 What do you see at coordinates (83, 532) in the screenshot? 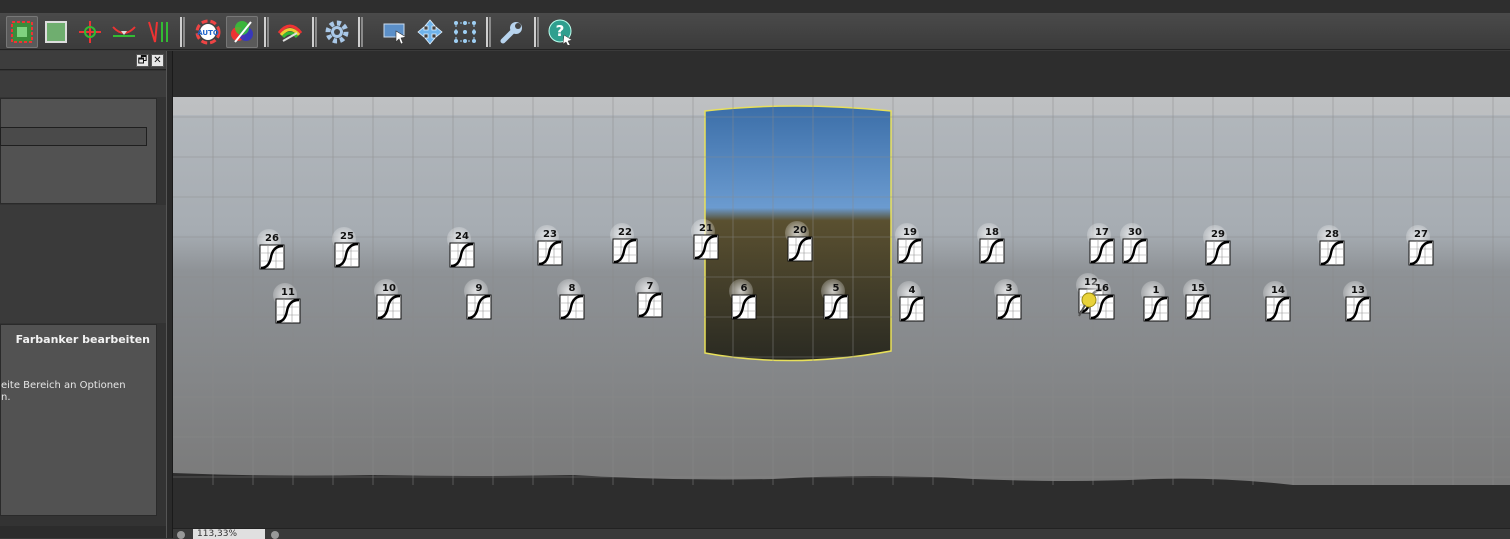
I see `panel-bottom-bar` at bounding box center [83, 532].